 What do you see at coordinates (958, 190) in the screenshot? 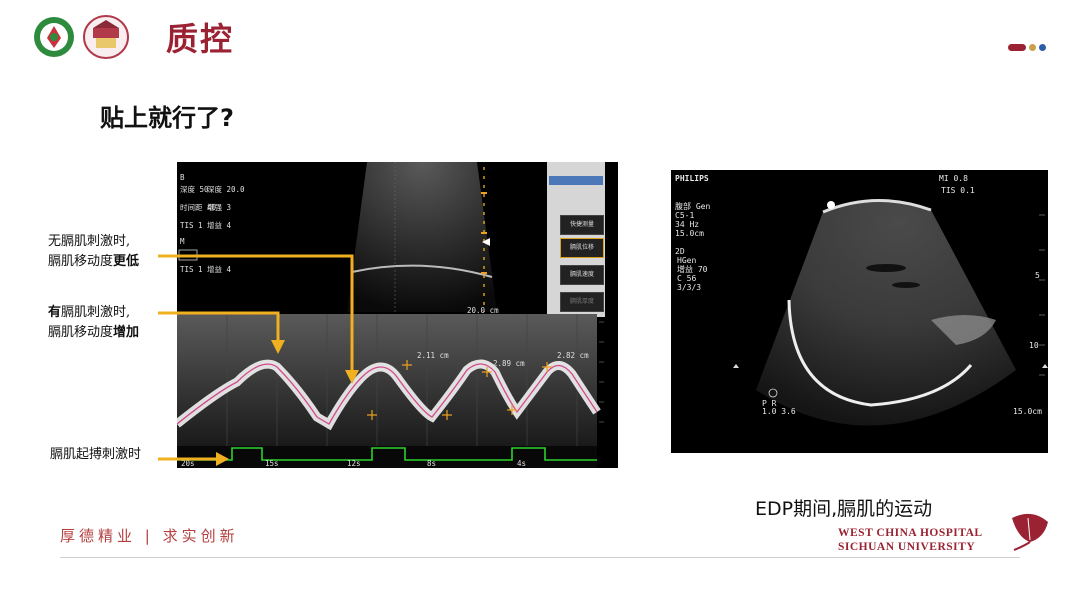
I see `tis-label: TIS 0.1` at bounding box center [958, 190].